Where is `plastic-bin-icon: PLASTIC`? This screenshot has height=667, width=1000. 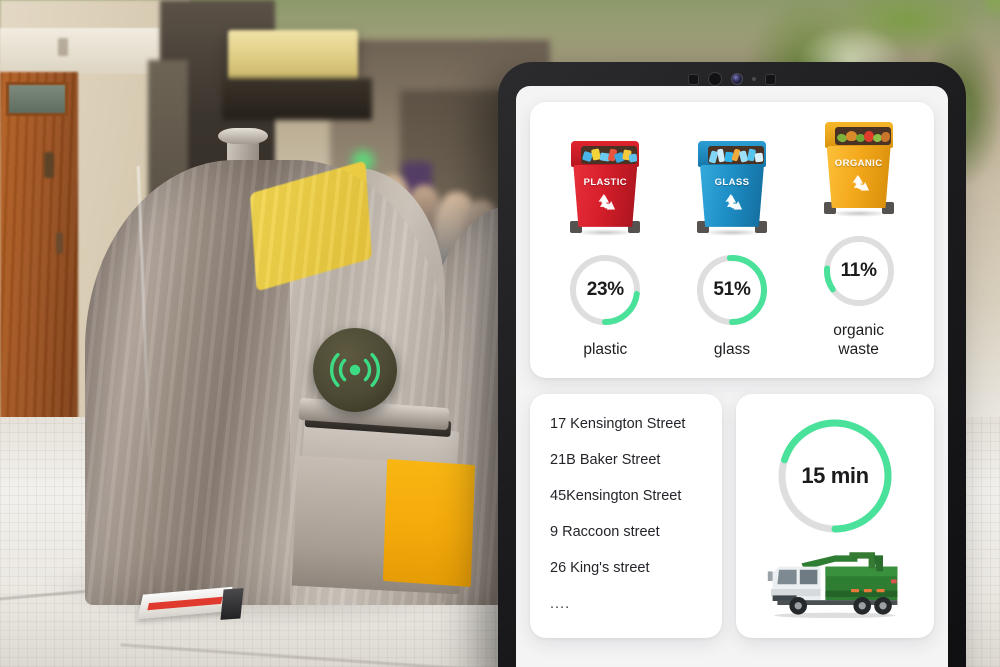 plastic-bin-icon: PLASTIC is located at coordinates (605, 188).